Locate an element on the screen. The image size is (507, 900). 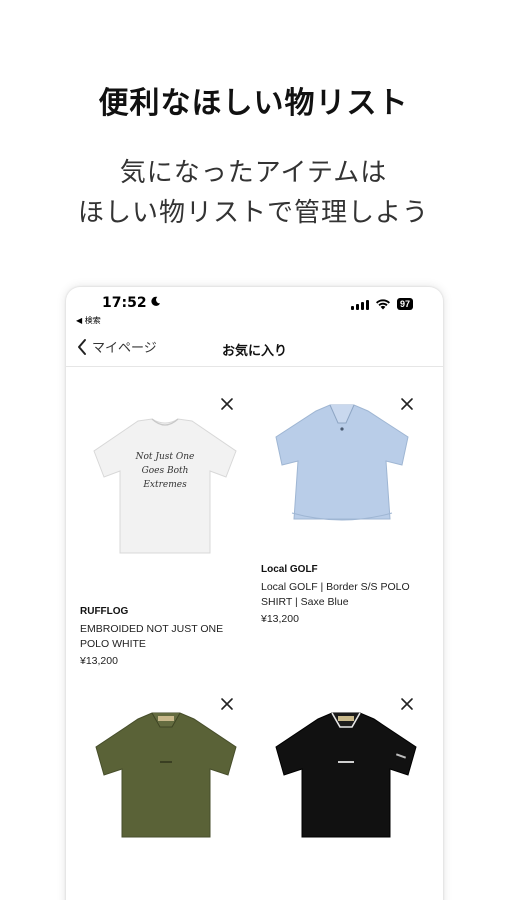
navigation-bar: マイページ お気に入り is located at coordinates (254, 350).